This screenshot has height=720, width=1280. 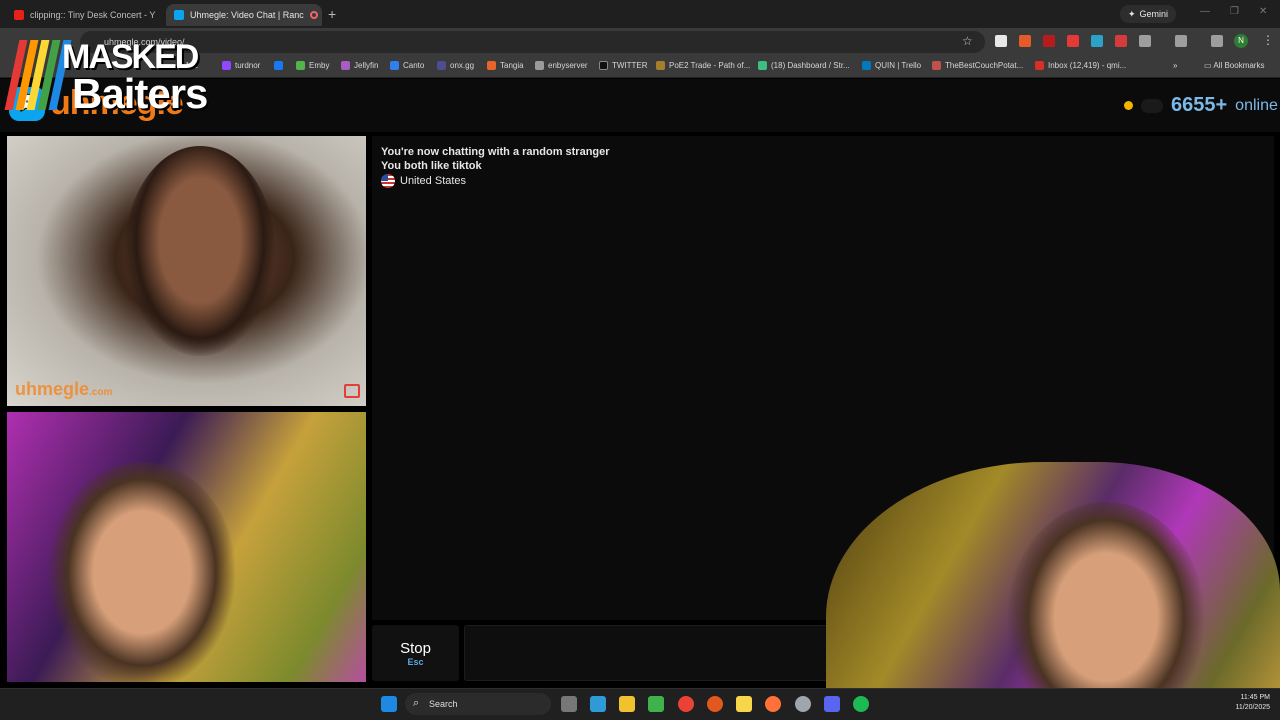 What do you see at coordinates (1268, 40) in the screenshot?
I see `menu-kebab-icon: ⋮` at bounding box center [1268, 40].